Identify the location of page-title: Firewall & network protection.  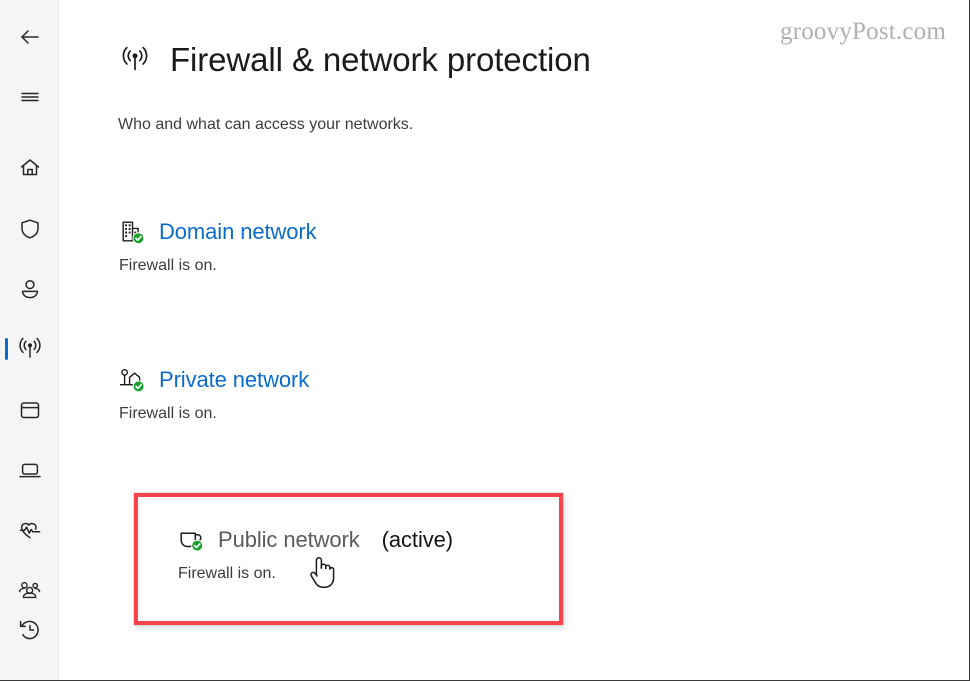
(380, 59).